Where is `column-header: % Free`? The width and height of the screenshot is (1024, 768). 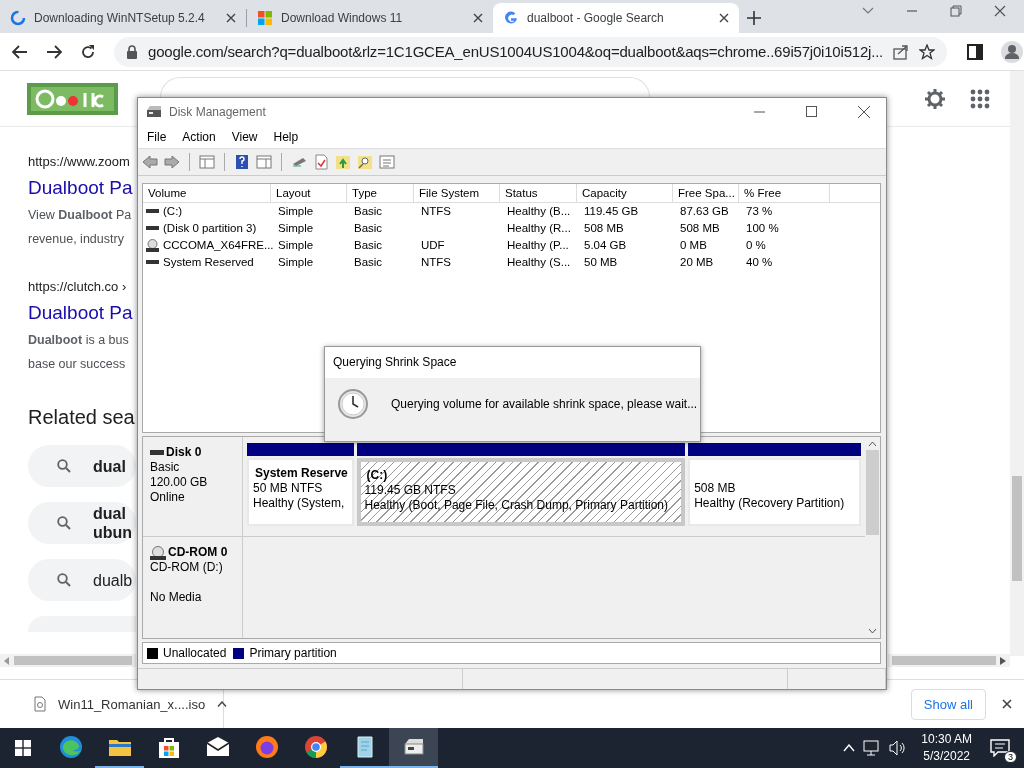
column-header: % Free is located at coordinates (784, 192).